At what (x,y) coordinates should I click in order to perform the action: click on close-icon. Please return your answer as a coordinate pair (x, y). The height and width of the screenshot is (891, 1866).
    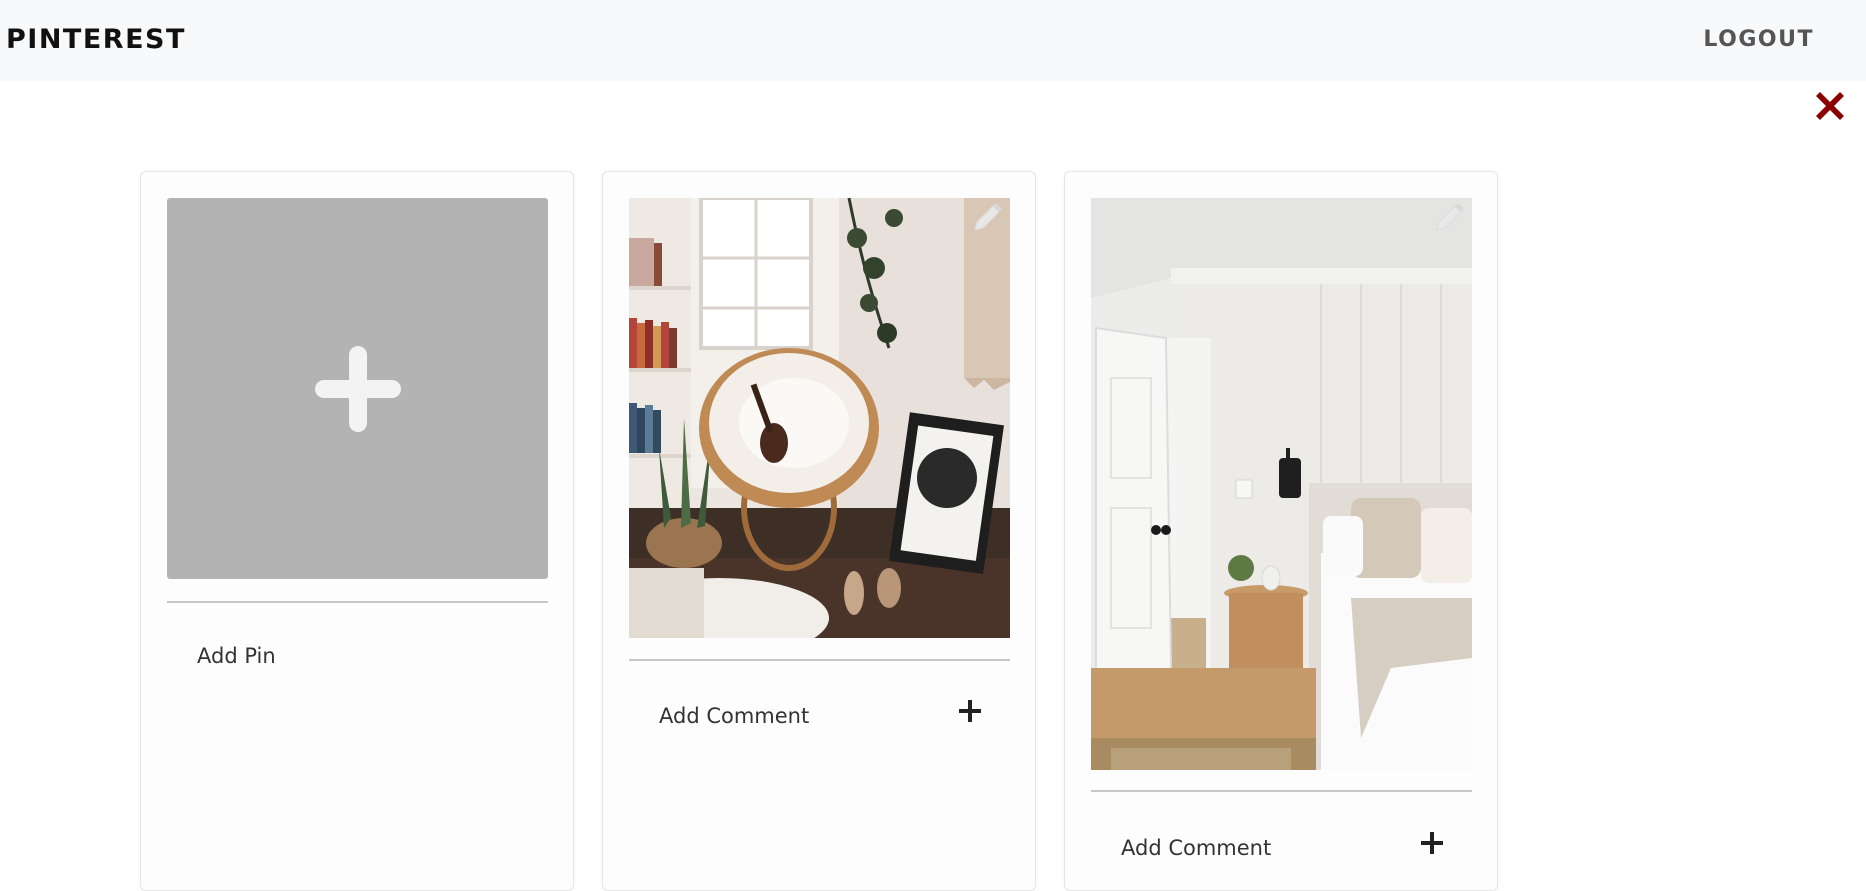
    Looking at the image, I should click on (1830, 106).